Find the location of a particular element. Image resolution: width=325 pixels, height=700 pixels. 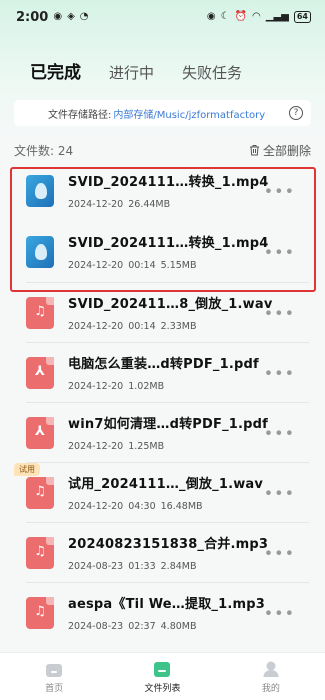

nav-home: 首页 is located at coordinates (54, 676).